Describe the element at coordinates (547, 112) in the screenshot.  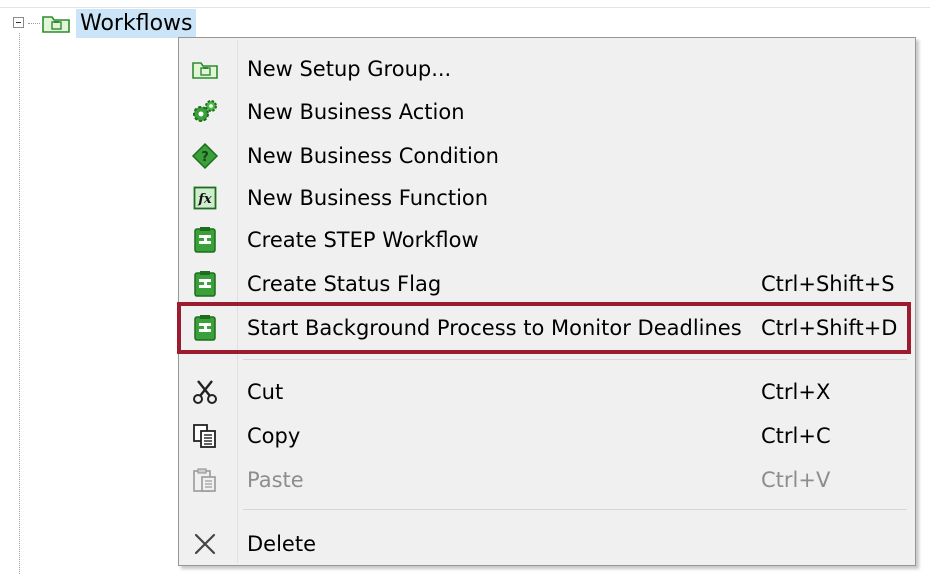
I see `menu-item-new-business-action: New Business Action` at that location.